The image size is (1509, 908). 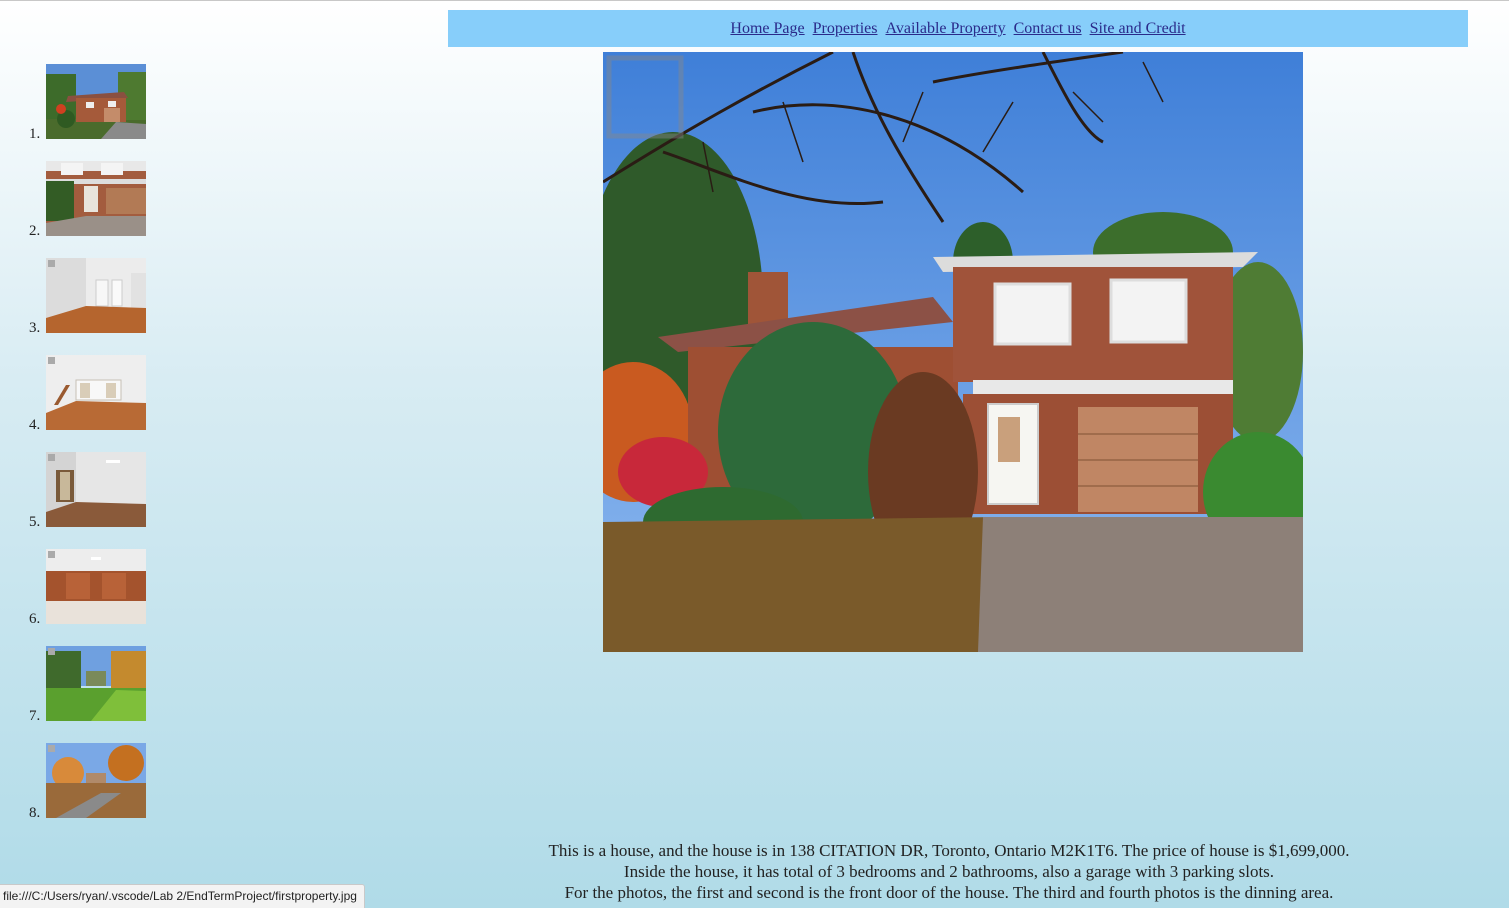 What do you see at coordinates (35, 134) in the screenshot?
I see `thumbnail-number: 1.` at bounding box center [35, 134].